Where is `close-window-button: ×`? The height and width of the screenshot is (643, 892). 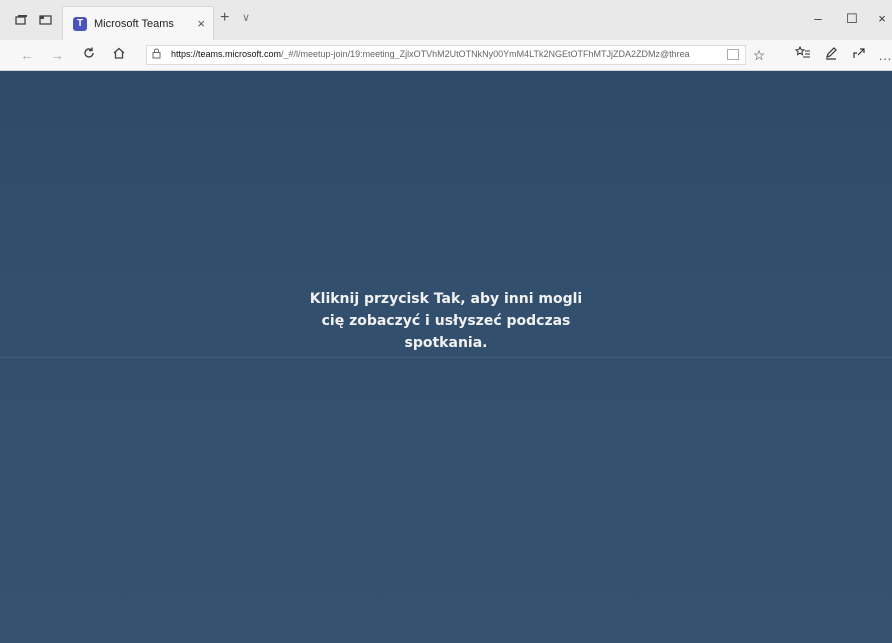 close-window-button: × is located at coordinates (881, 19).